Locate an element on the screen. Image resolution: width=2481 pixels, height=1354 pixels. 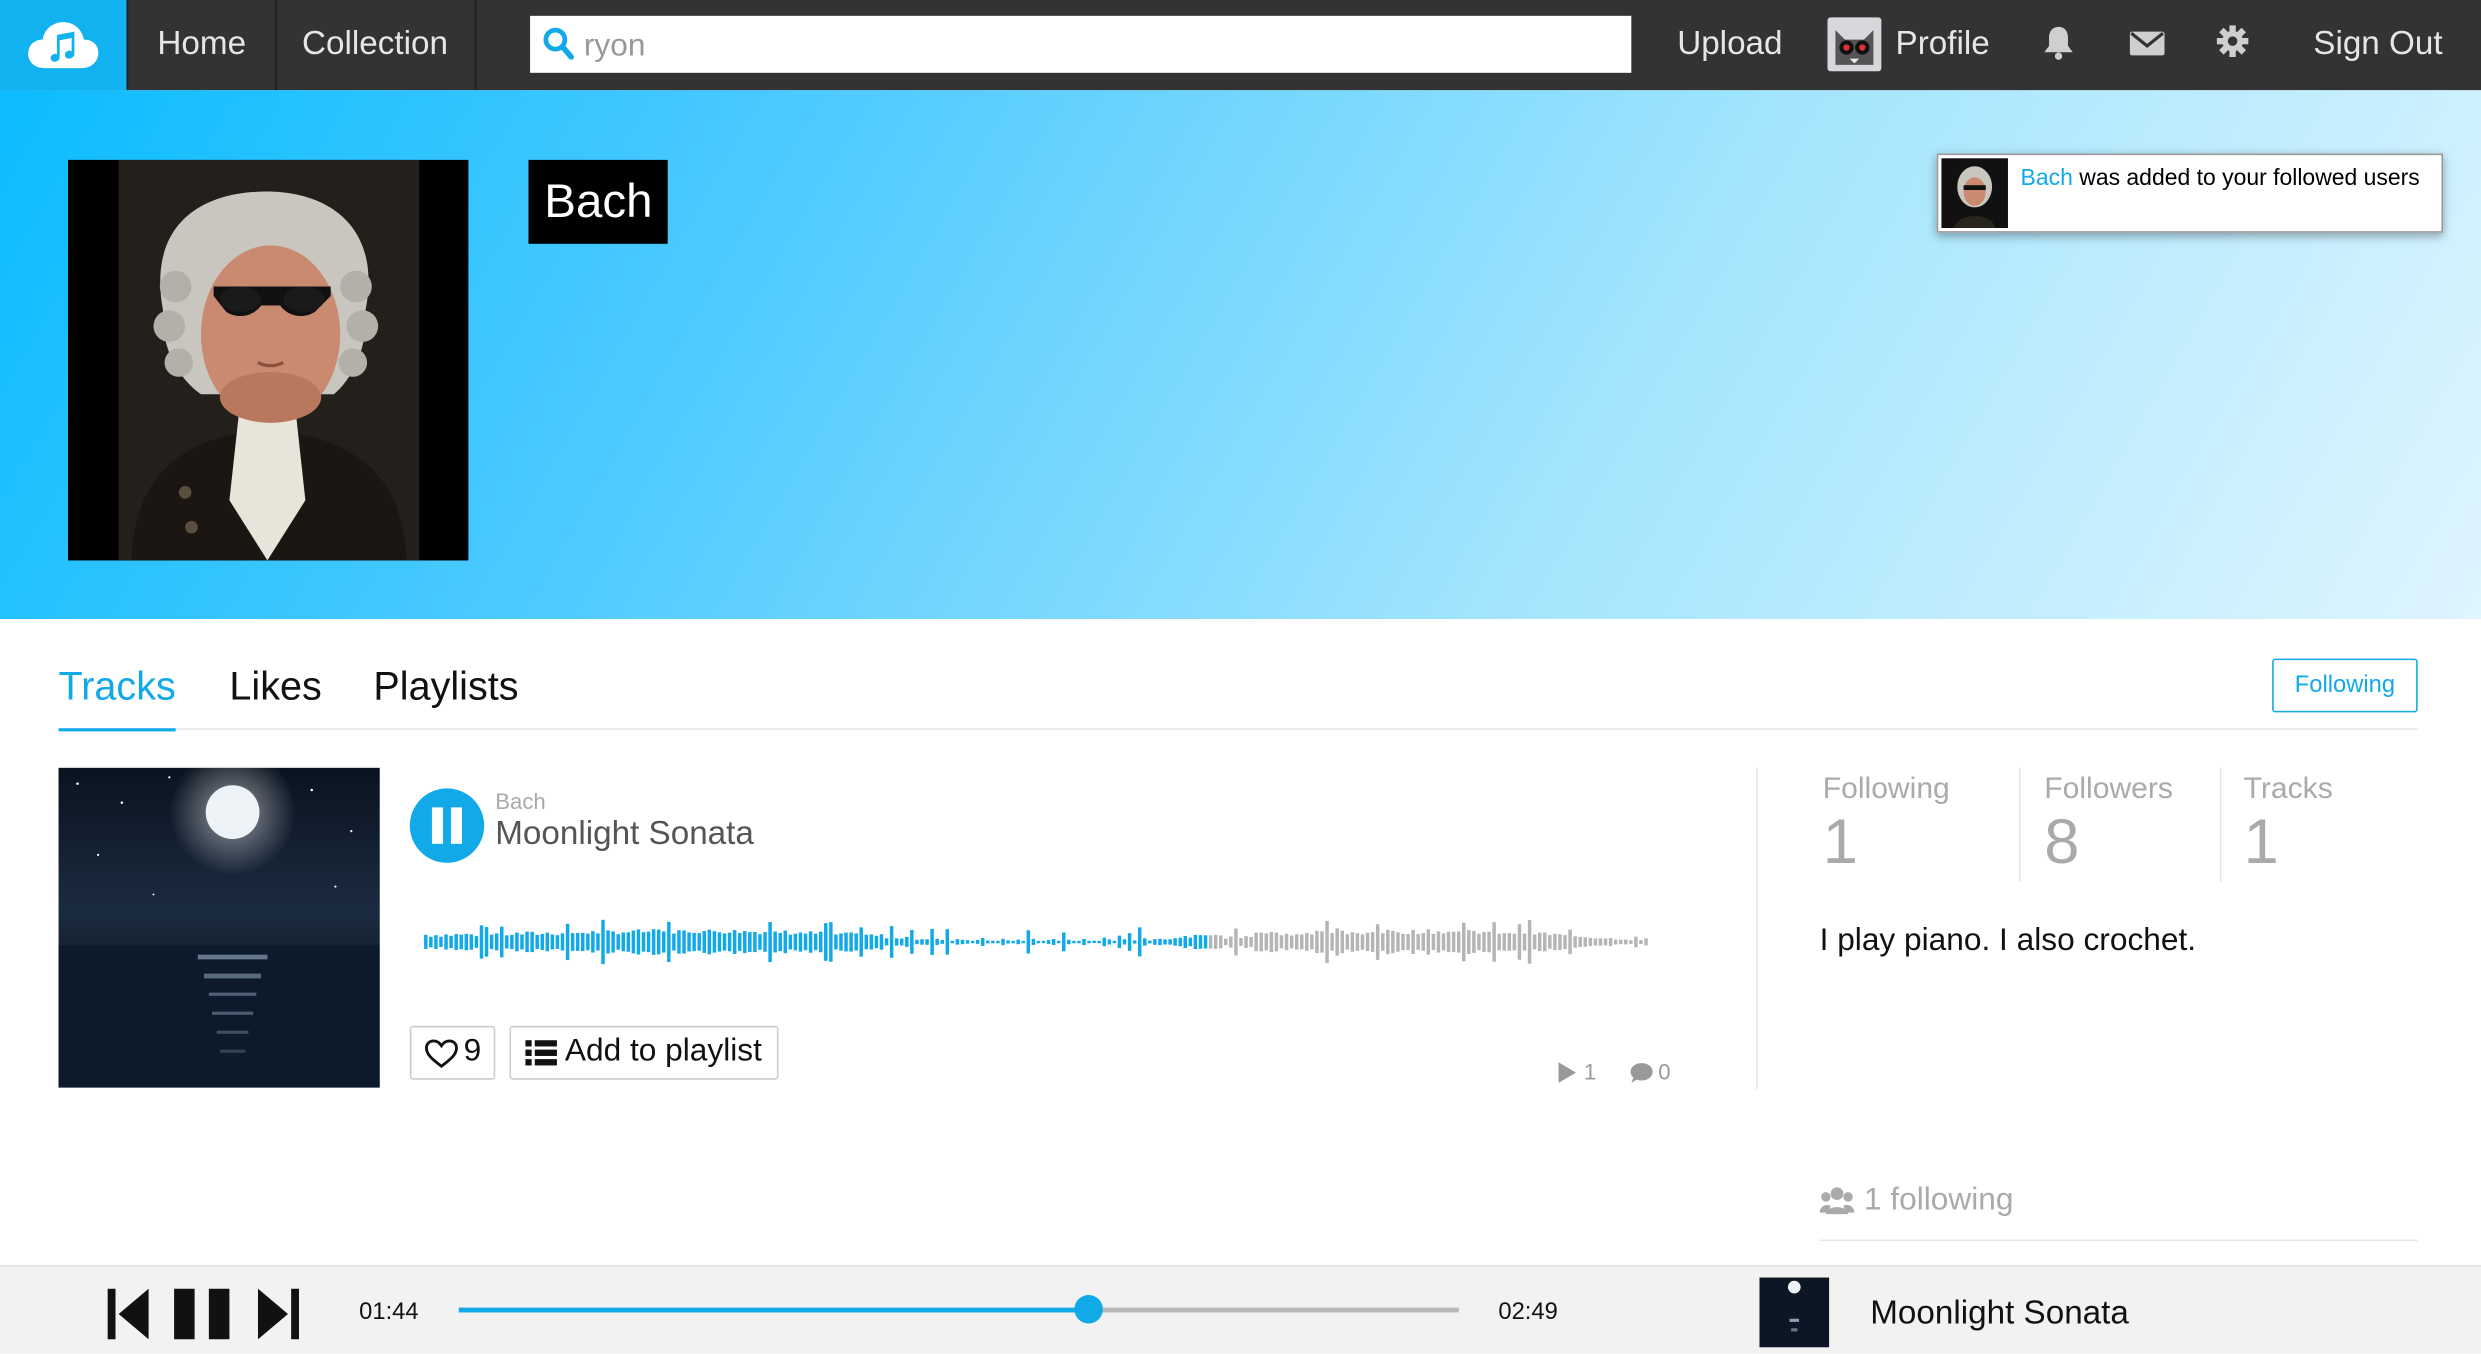
notification-toast: Bach was added to your followed users is located at coordinates (2190, 193).